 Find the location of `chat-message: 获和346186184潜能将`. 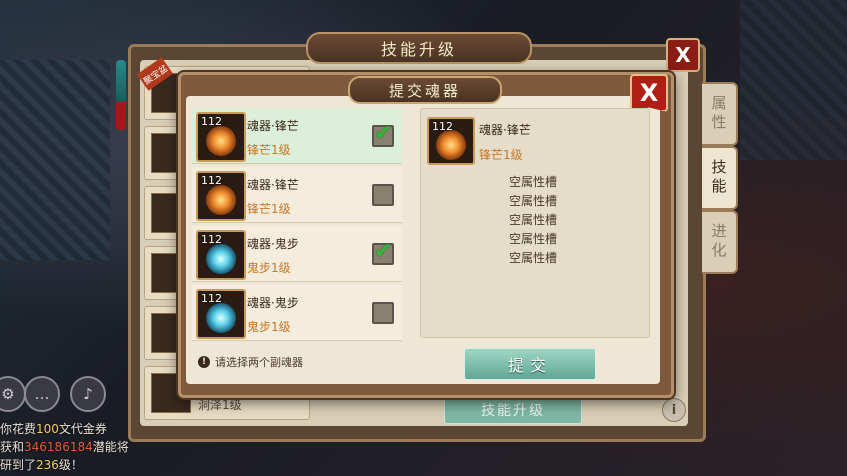

chat-message: 获和346186184潜能将 is located at coordinates (64, 446).